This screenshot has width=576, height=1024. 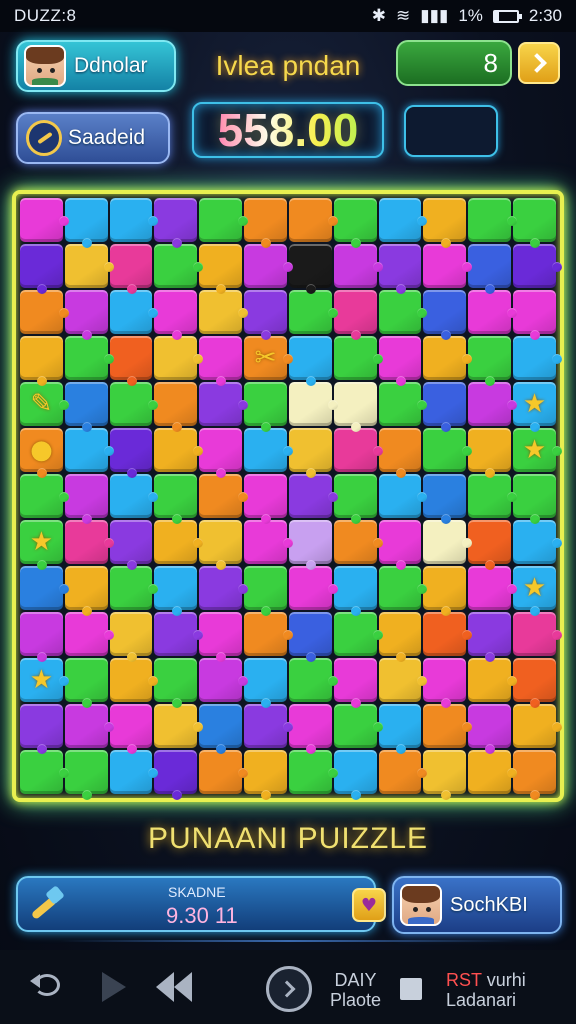 What do you see at coordinates (96, 66) in the screenshot?
I see `player-profile-button: Ddnolar` at bounding box center [96, 66].